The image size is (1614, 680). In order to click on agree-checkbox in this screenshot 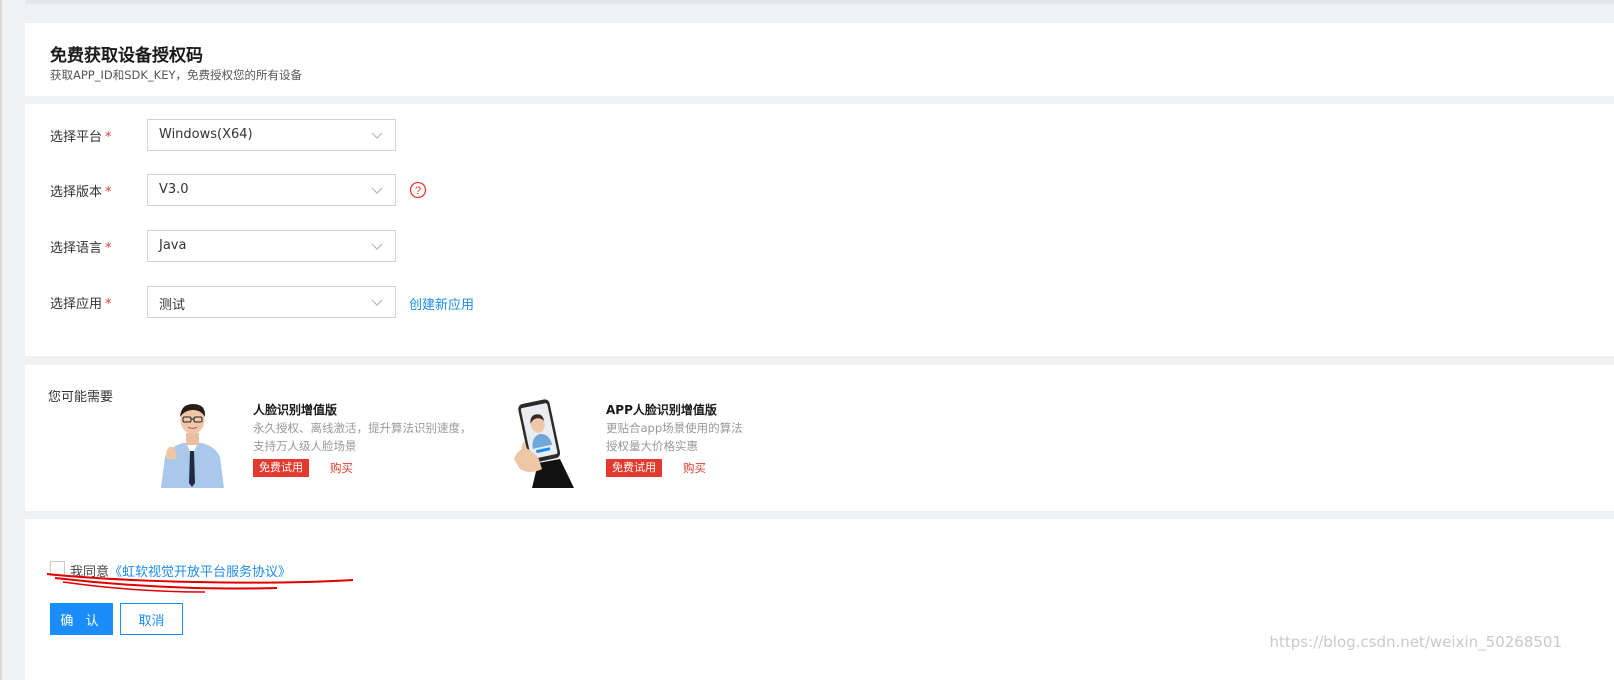, I will do `click(57, 568)`.